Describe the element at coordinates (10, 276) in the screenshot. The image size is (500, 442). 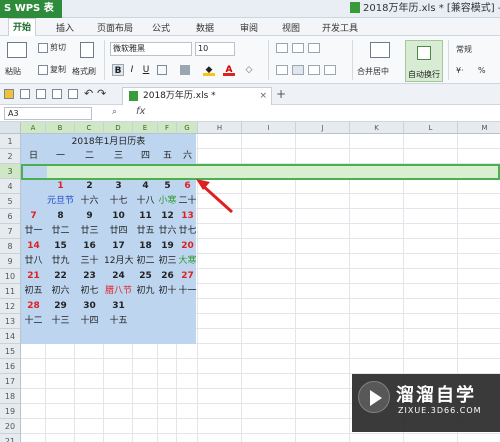
I see `row-header: 10` at that location.